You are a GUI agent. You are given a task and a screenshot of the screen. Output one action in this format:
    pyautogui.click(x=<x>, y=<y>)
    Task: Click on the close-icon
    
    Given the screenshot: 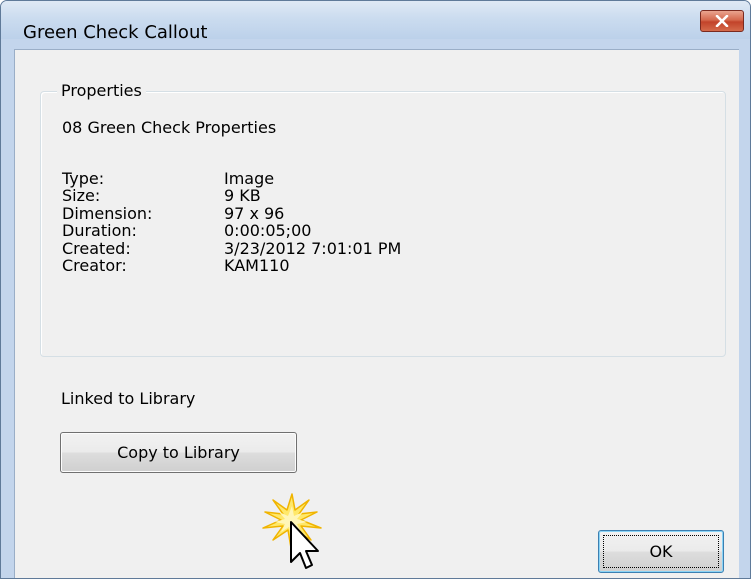 What is the action you would take?
    pyautogui.click(x=722, y=21)
    